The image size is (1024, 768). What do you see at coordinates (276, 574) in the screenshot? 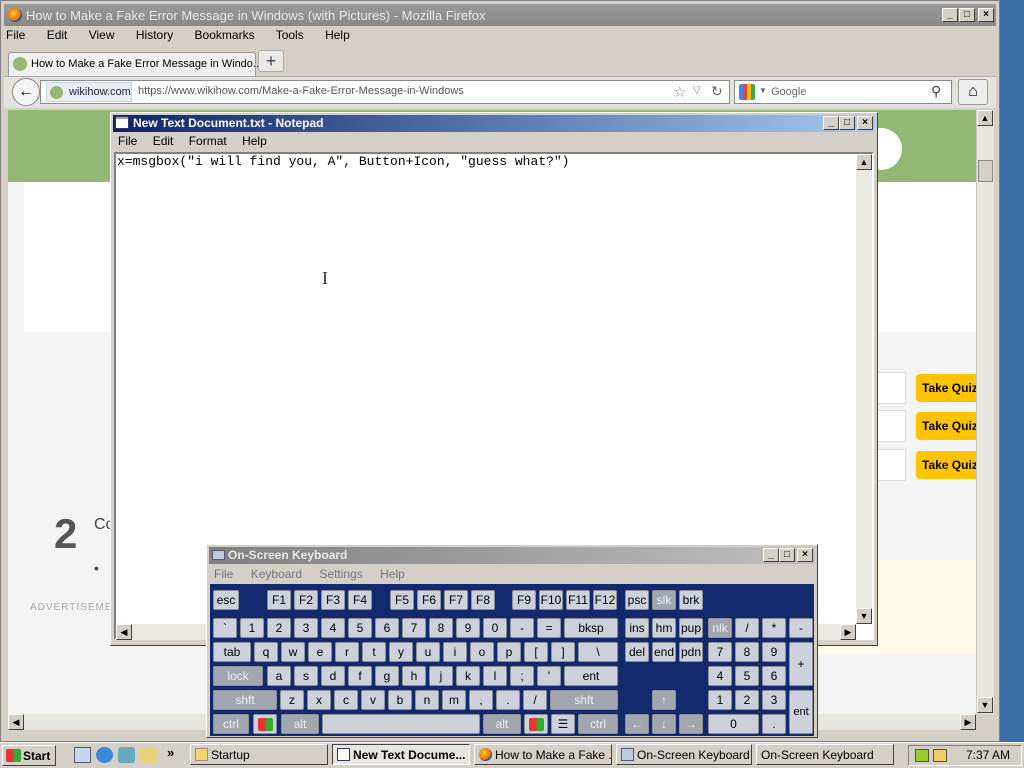
I see `osk-menu-keyboard: Keyboard` at bounding box center [276, 574].